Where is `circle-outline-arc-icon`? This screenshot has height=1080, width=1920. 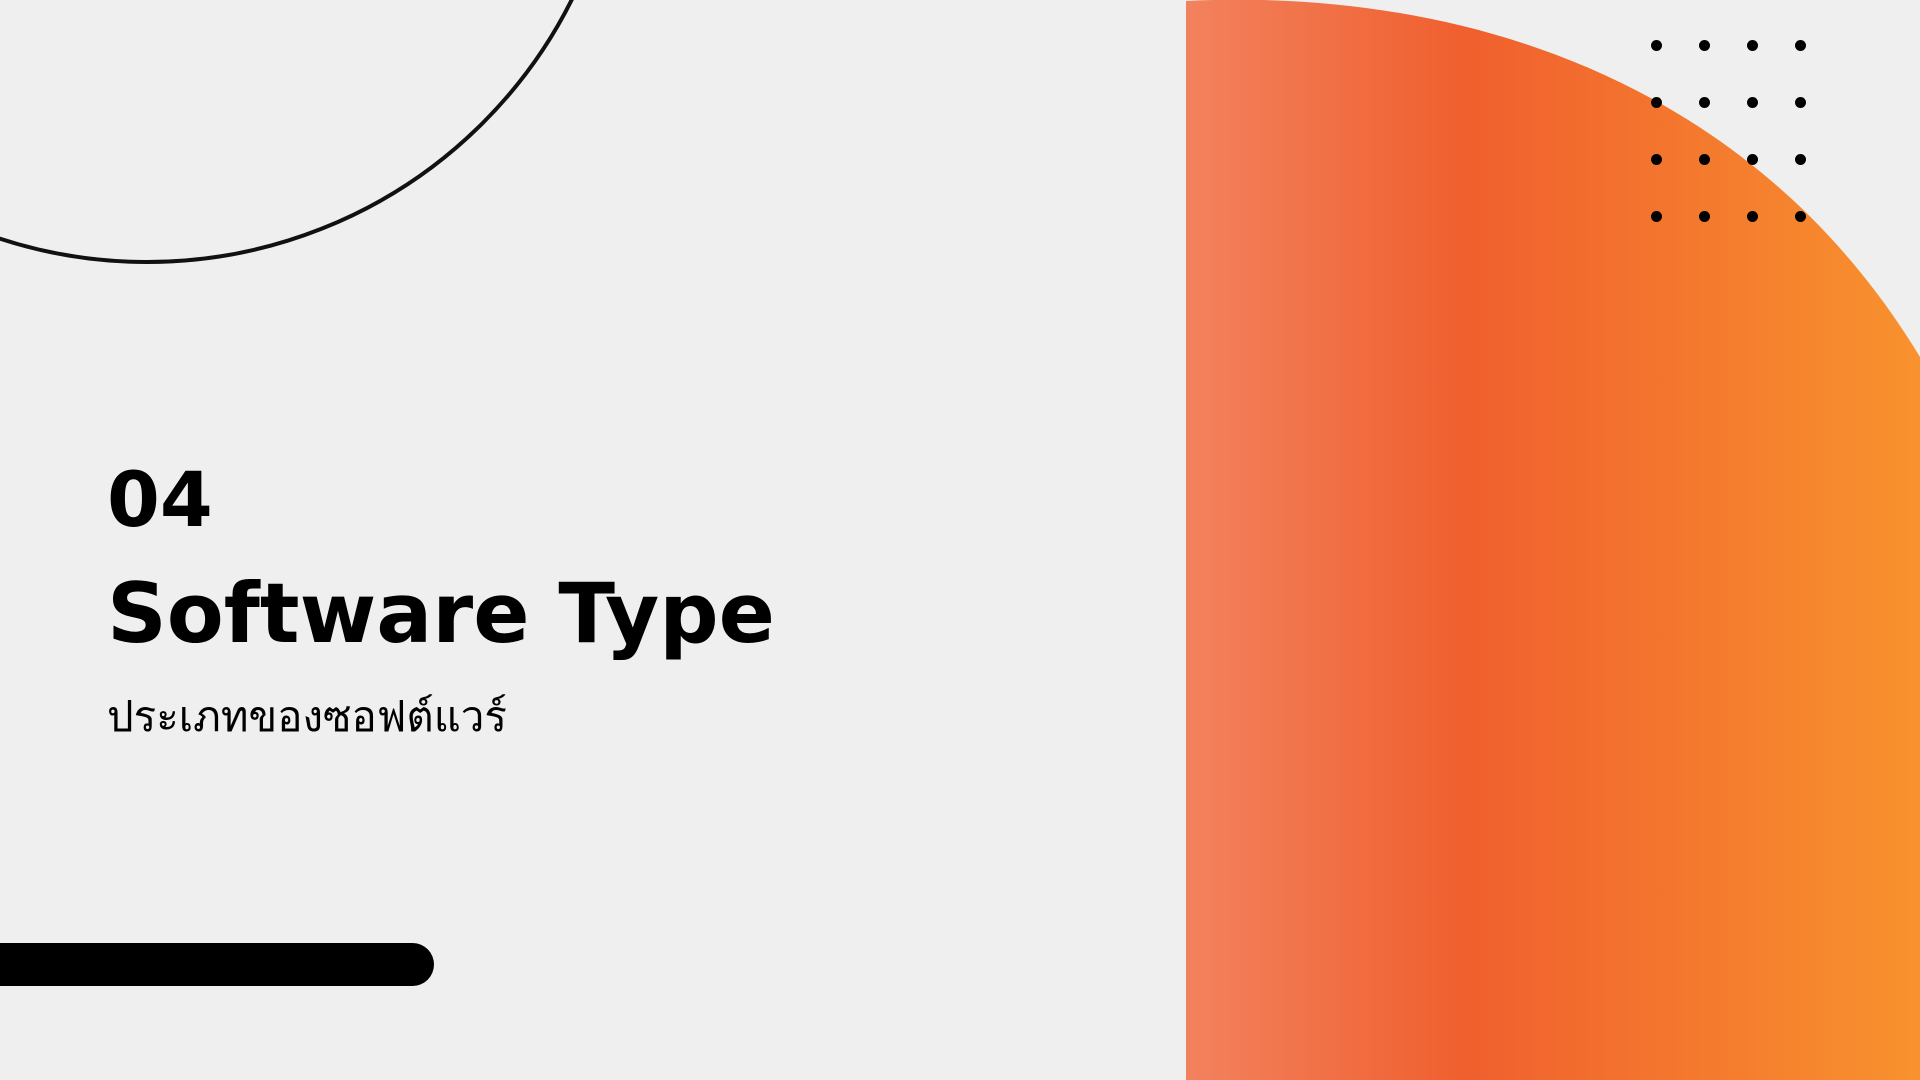 circle-outline-arc-icon is located at coordinates (312, 132).